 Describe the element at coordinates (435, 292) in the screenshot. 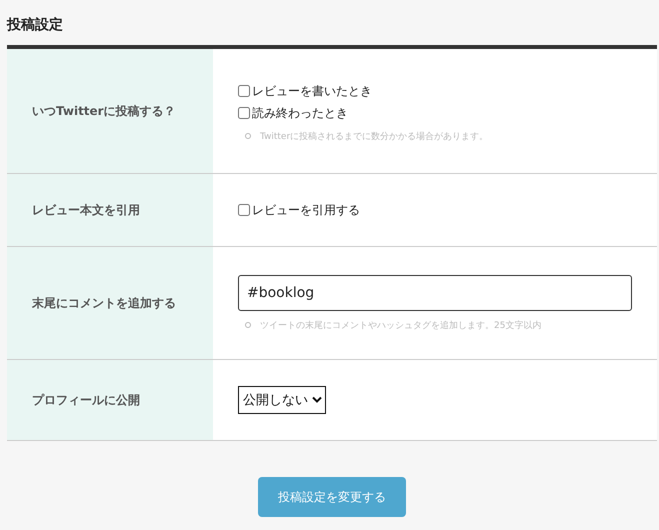

I see `comment-field: #booklog` at that location.